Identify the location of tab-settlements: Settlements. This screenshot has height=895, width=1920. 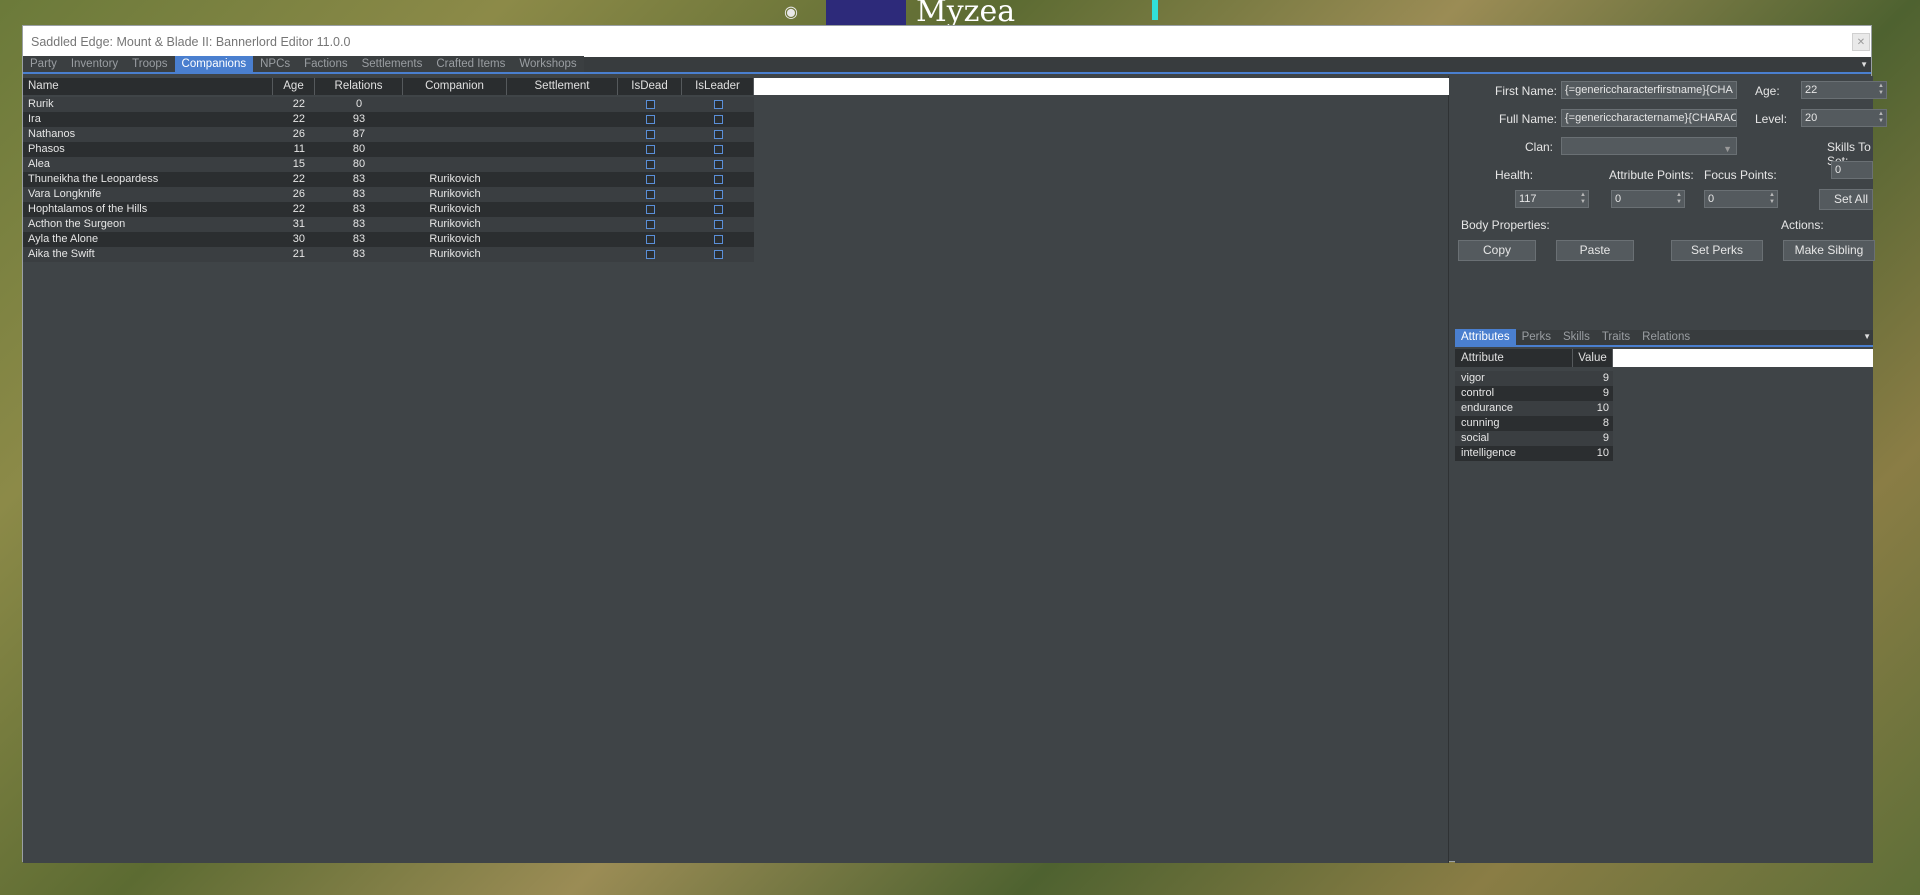
(392, 64).